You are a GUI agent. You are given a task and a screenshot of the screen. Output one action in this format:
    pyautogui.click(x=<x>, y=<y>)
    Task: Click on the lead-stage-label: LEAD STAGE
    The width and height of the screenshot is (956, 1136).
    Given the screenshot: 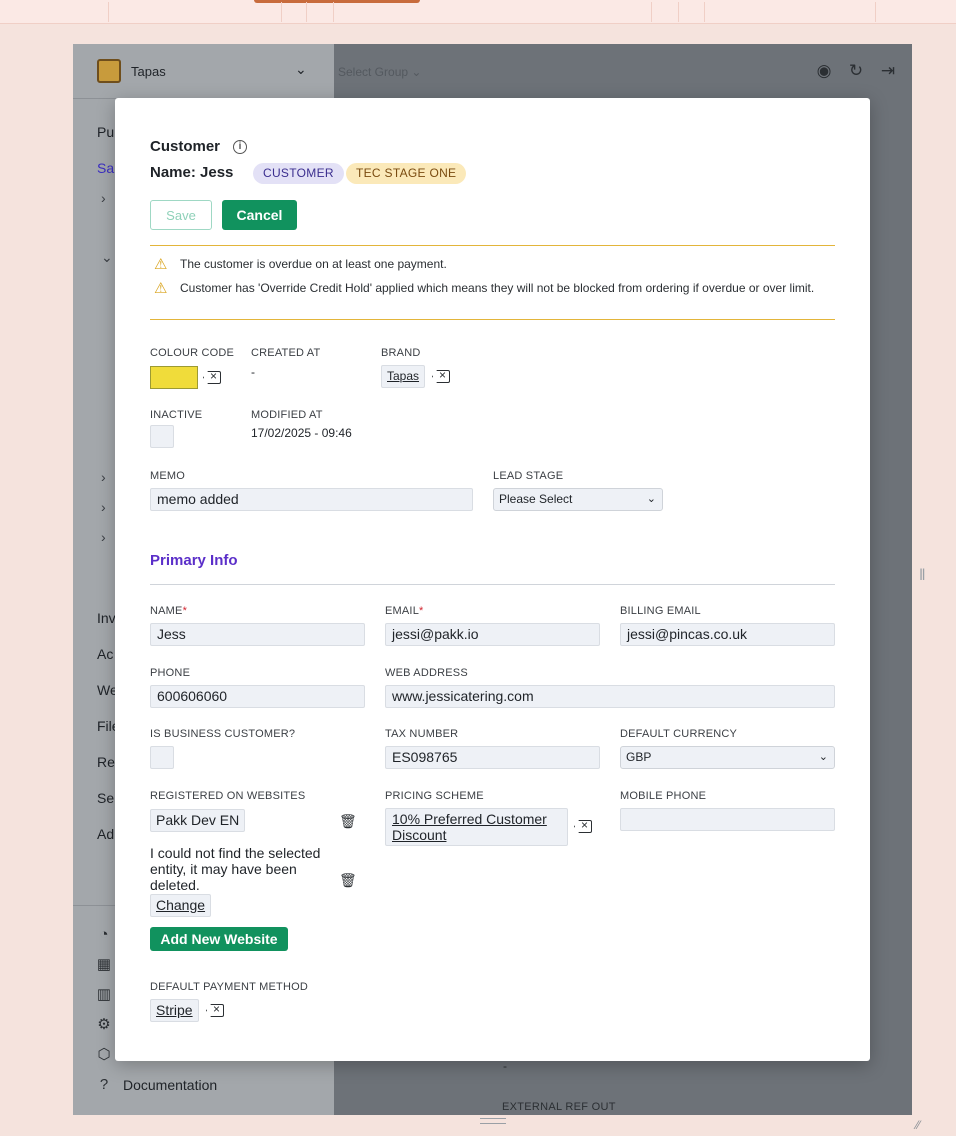 What is the action you would take?
    pyautogui.click(x=528, y=476)
    